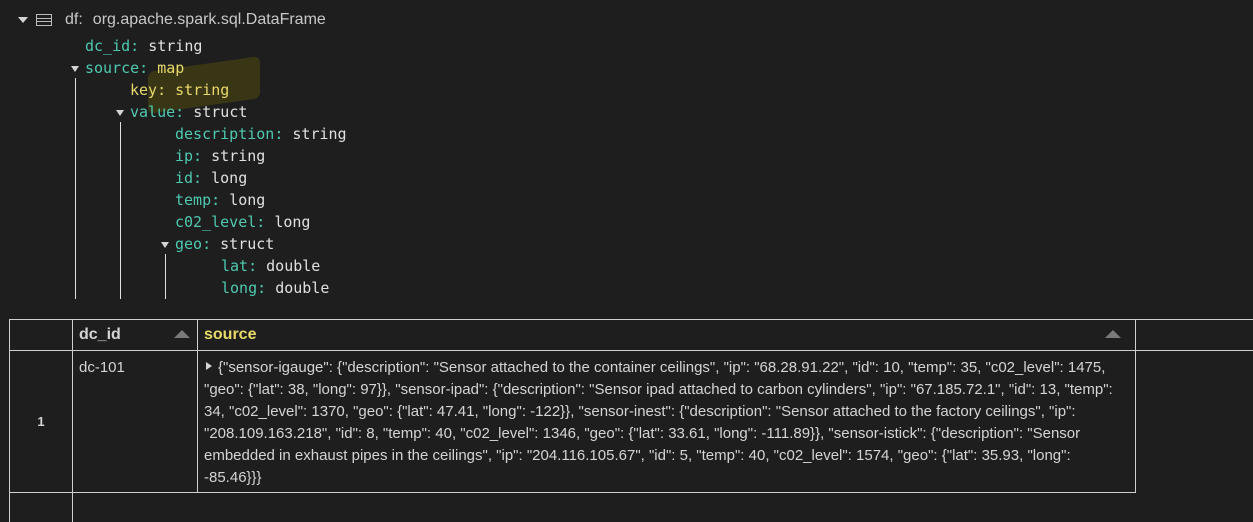  What do you see at coordinates (189, 156) in the screenshot?
I see `field-name: ip:` at bounding box center [189, 156].